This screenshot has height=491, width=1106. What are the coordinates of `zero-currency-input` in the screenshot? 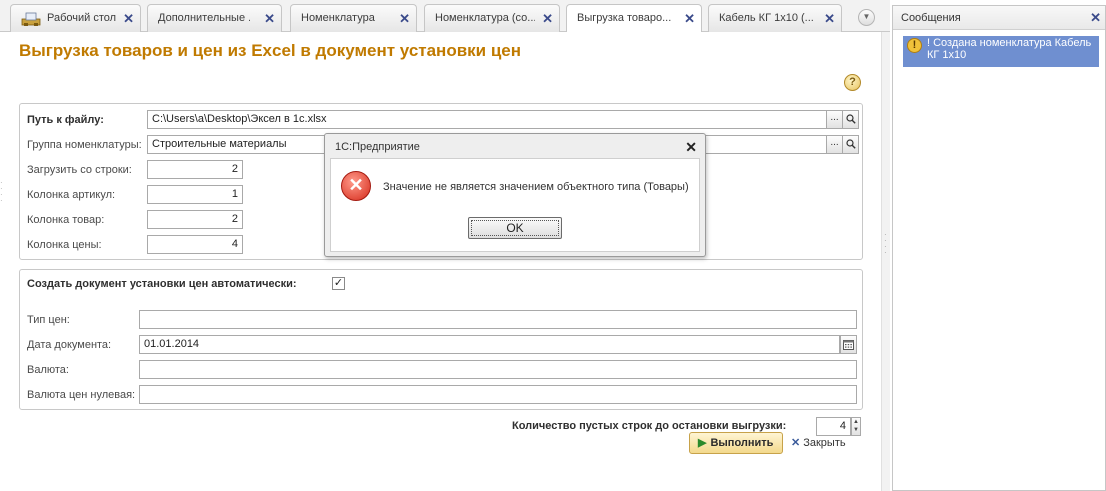 It's located at (498, 394).